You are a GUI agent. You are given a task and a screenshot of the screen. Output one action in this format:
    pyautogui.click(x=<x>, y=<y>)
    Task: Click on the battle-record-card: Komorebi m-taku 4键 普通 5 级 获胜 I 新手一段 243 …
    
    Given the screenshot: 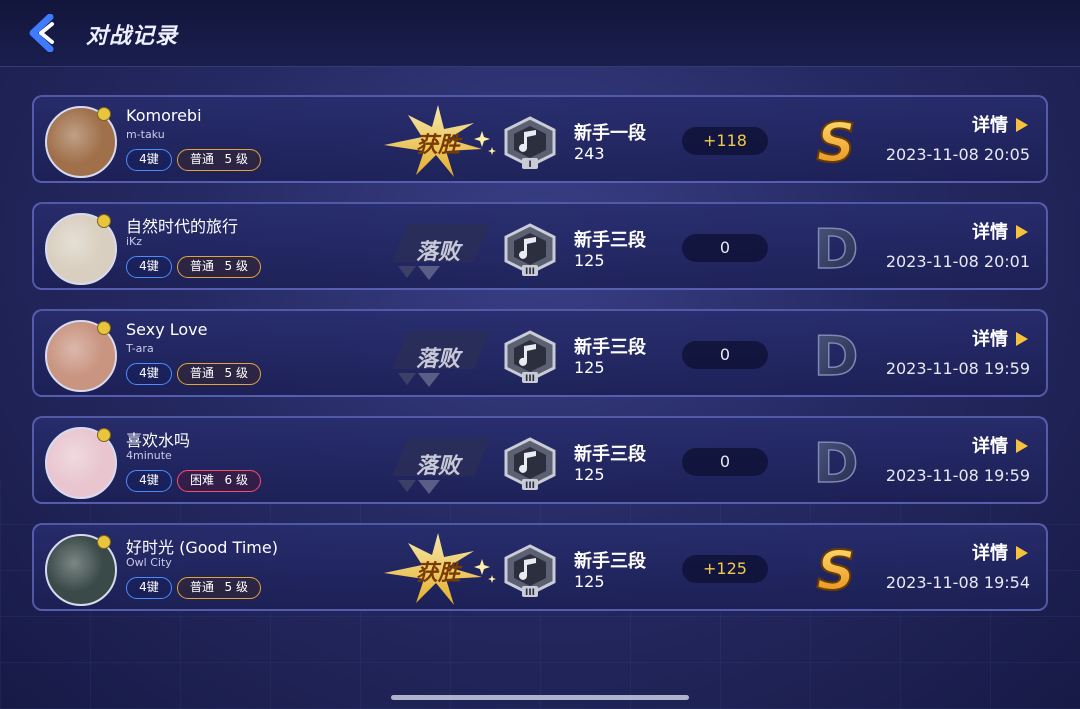 What is the action you would take?
    pyautogui.click(x=540, y=139)
    